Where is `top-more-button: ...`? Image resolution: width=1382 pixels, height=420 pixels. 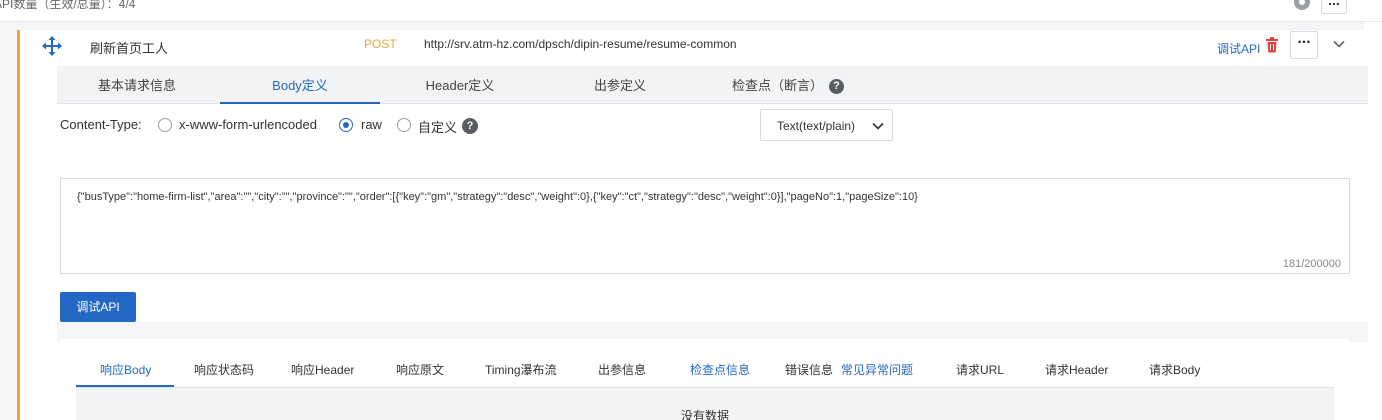
top-more-button: ... is located at coordinates (1334, 7).